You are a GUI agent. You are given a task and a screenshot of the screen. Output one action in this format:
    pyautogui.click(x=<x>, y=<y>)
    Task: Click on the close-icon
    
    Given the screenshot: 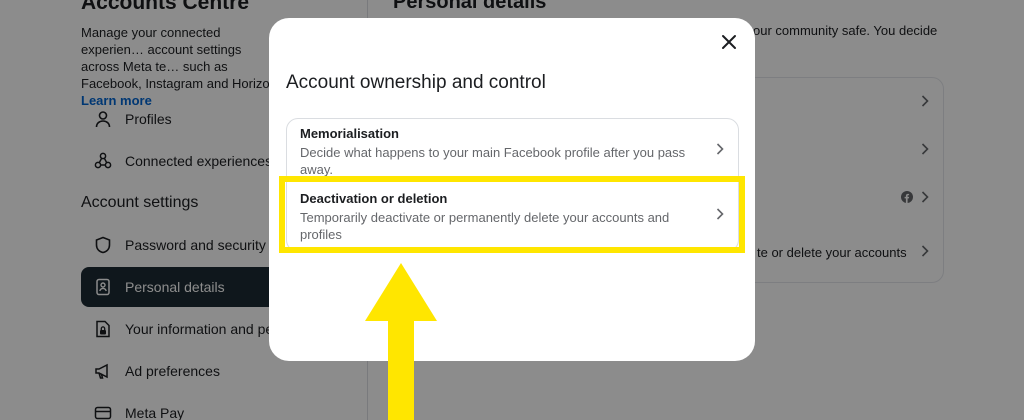 What is the action you would take?
    pyautogui.click(x=729, y=44)
    